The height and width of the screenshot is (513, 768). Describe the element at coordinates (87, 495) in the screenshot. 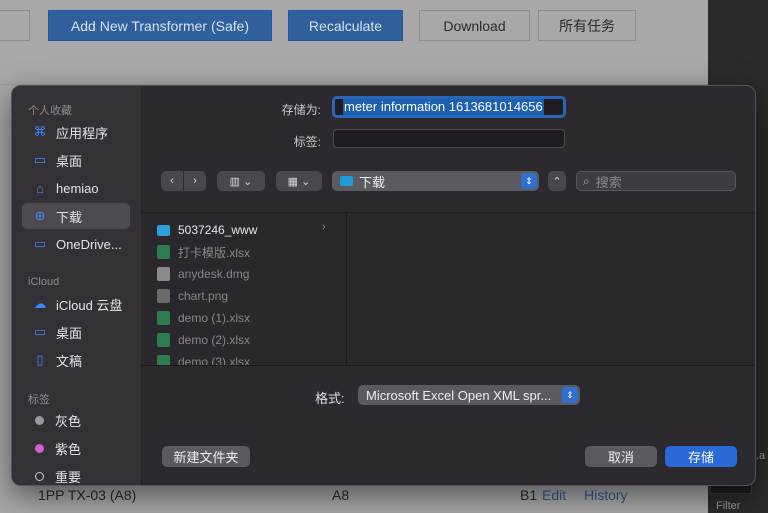

I see `row-name: 1PP TX-03 (A8)` at that location.